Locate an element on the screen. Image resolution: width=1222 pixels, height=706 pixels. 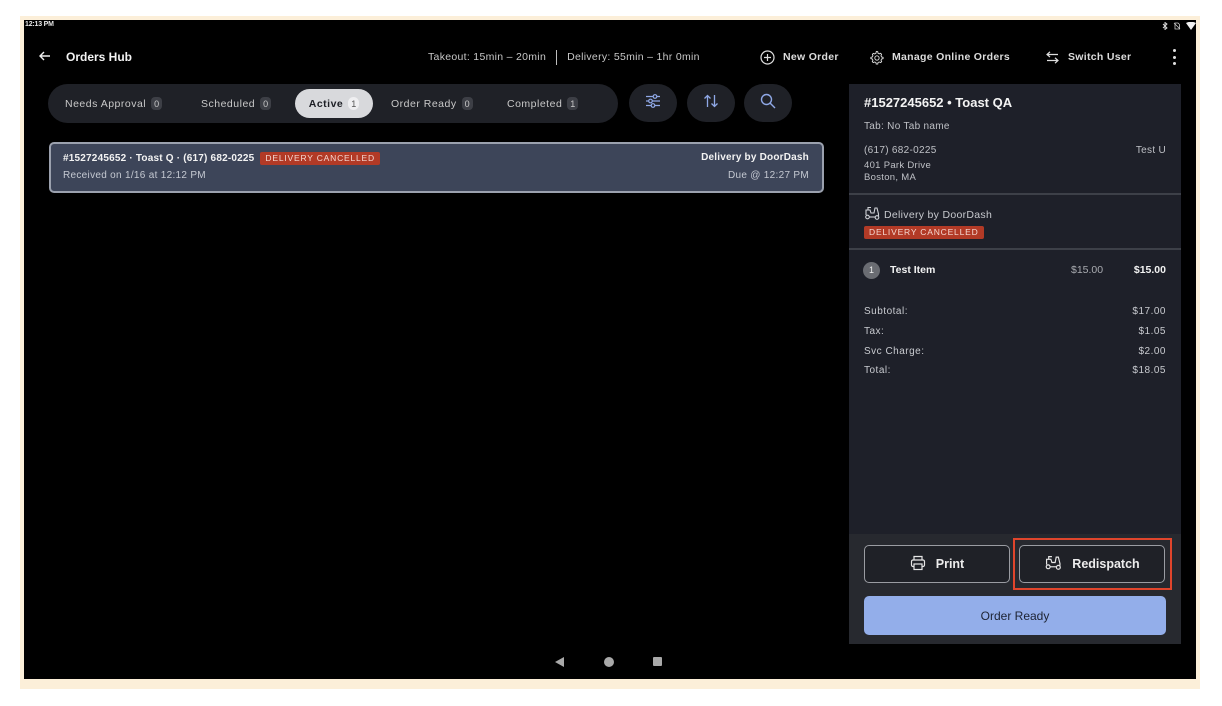
summary-label: Subtotal: is located at coordinates (886, 311).